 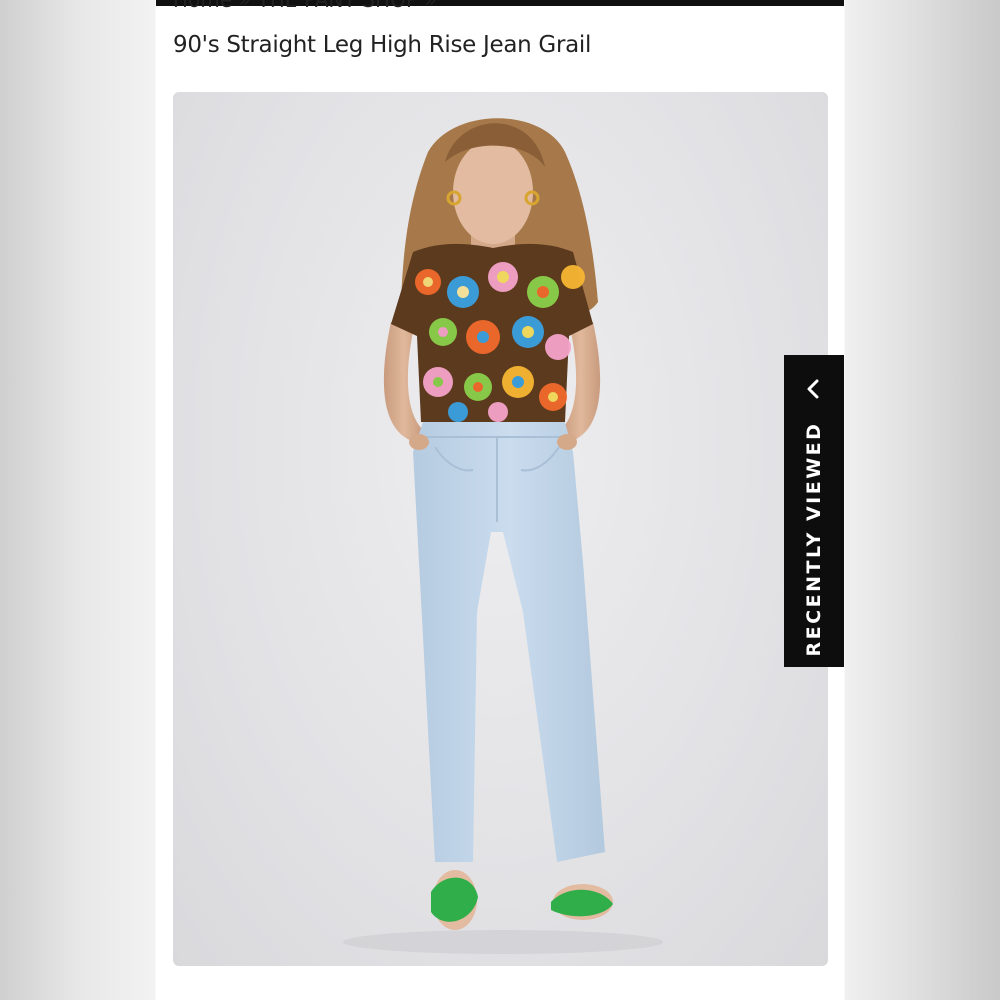 What do you see at coordinates (813, 389) in the screenshot?
I see `chevron-left-icon` at bounding box center [813, 389].